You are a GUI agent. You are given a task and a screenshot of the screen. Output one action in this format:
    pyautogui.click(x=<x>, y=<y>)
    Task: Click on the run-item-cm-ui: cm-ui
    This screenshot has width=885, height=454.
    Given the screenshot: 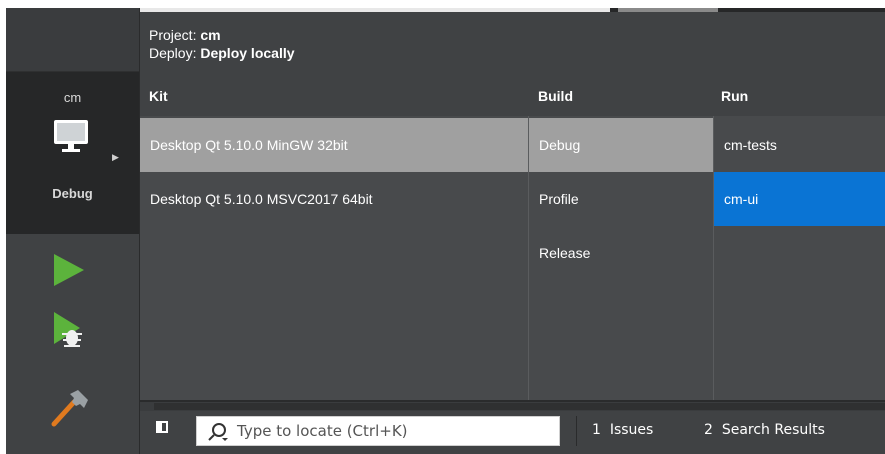 What is the action you would take?
    pyautogui.click(x=799, y=199)
    